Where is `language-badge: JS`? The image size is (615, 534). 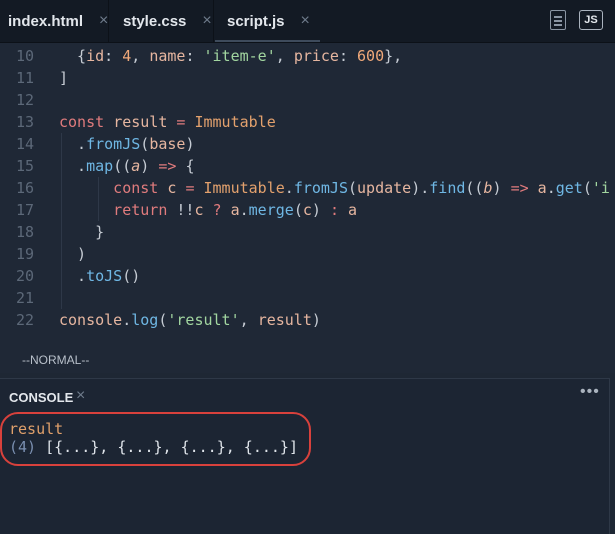 language-badge: JS is located at coordinates (591, 20).